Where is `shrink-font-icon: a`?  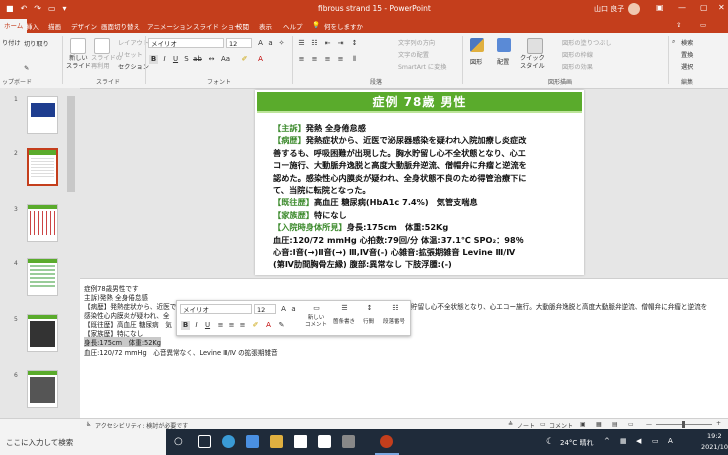 shrink-font-icon: a is located at coordinates (270, 43).